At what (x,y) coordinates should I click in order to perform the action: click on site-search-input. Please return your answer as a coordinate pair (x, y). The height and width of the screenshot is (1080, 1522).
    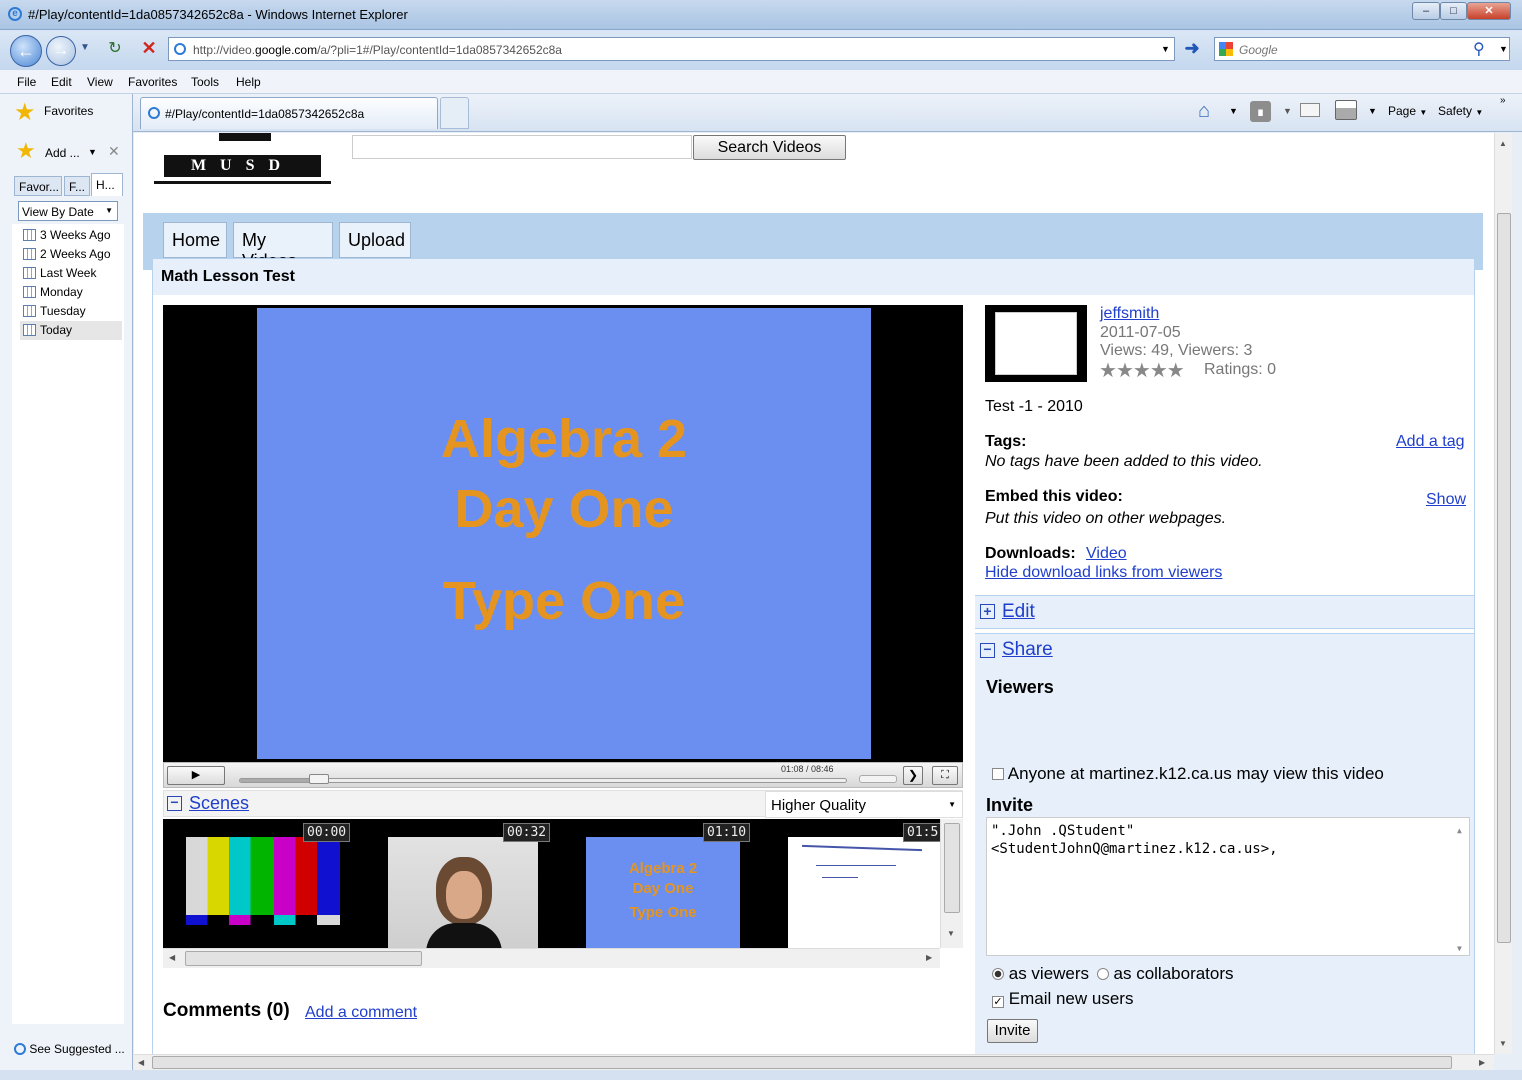
    Looking at the image, I should click on (522, 147).